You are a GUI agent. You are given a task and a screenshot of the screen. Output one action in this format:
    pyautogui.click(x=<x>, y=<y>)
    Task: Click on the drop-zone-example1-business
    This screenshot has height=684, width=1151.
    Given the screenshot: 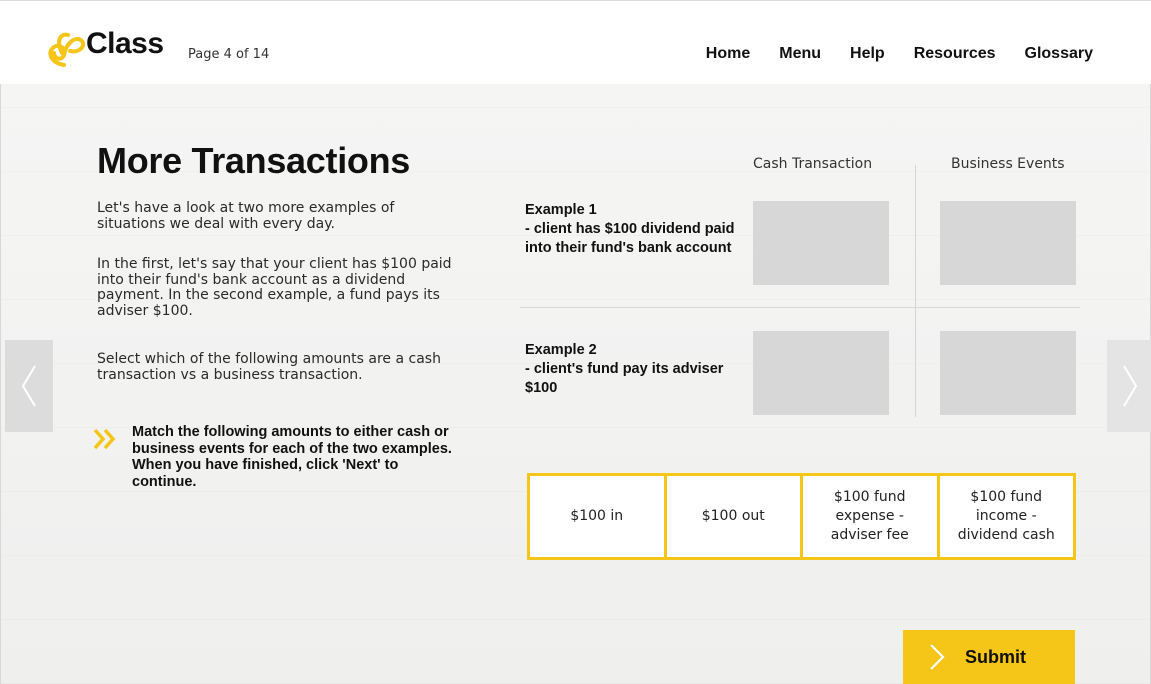 What is the action you would take?
    pyautogui.click(x=1008, y=243)
    